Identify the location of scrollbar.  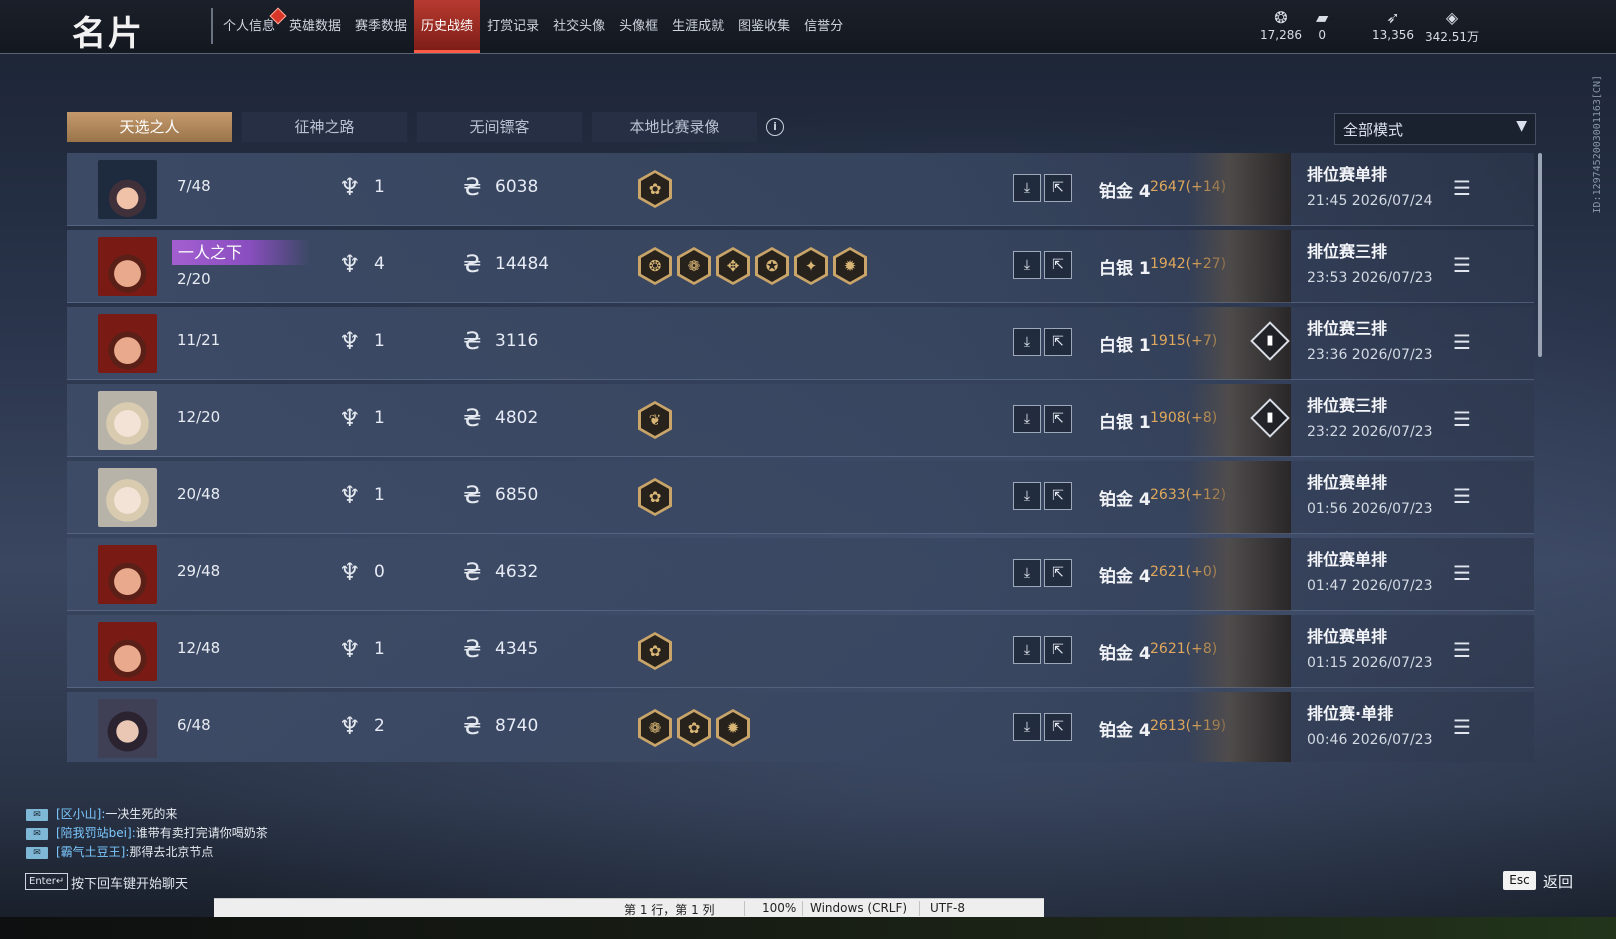
(1540, 255).